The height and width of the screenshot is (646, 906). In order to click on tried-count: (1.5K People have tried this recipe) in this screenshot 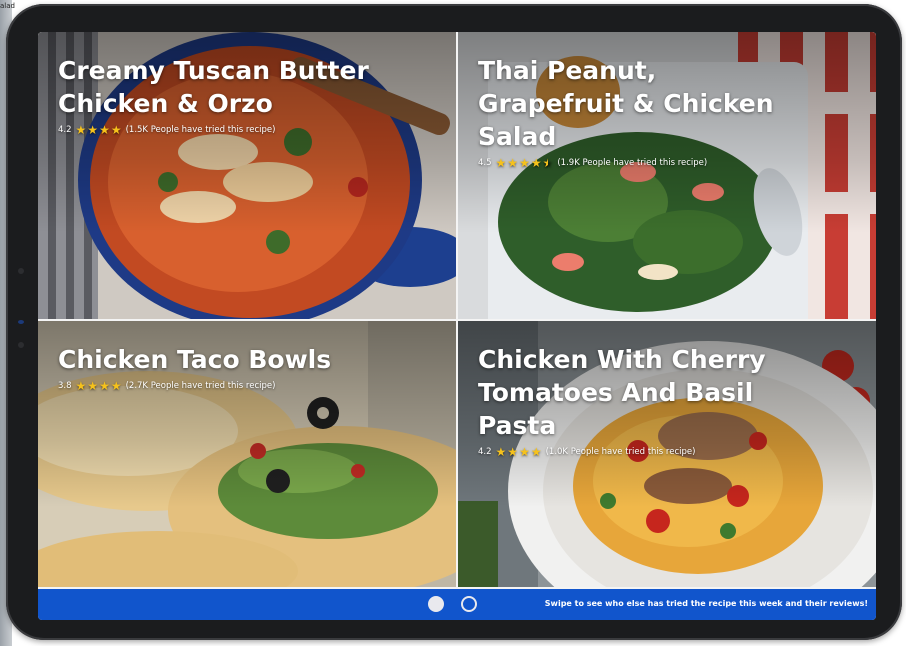, I will do `click(200, 130)`.